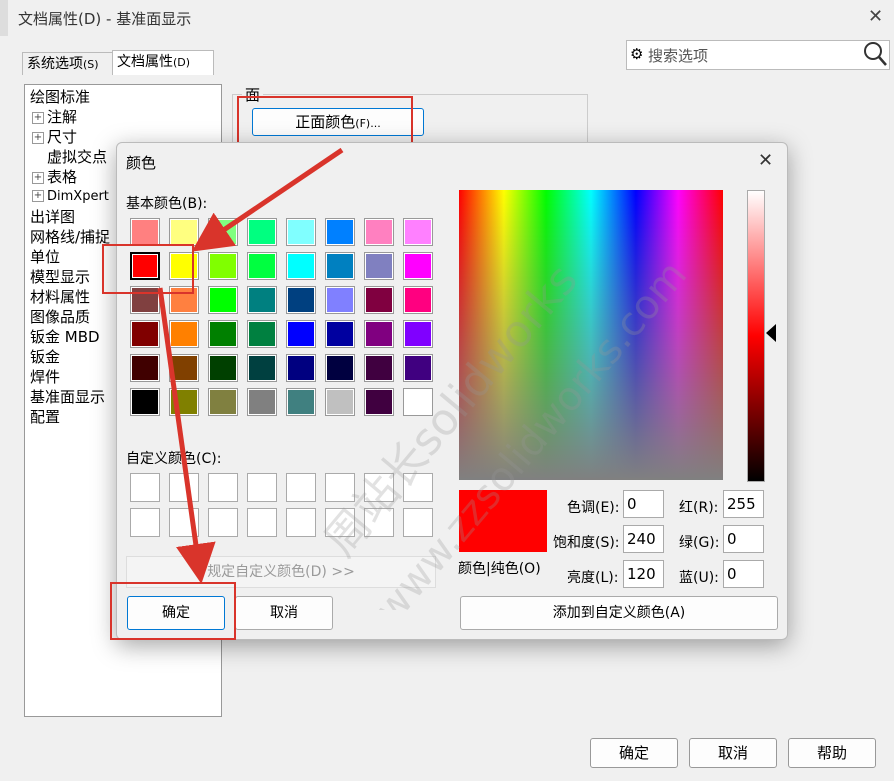 The image size is (894, 781). Describe the element at coordinates (69, 156) in the screenshot. I see `tree-item: 虚拟交点` at that location.